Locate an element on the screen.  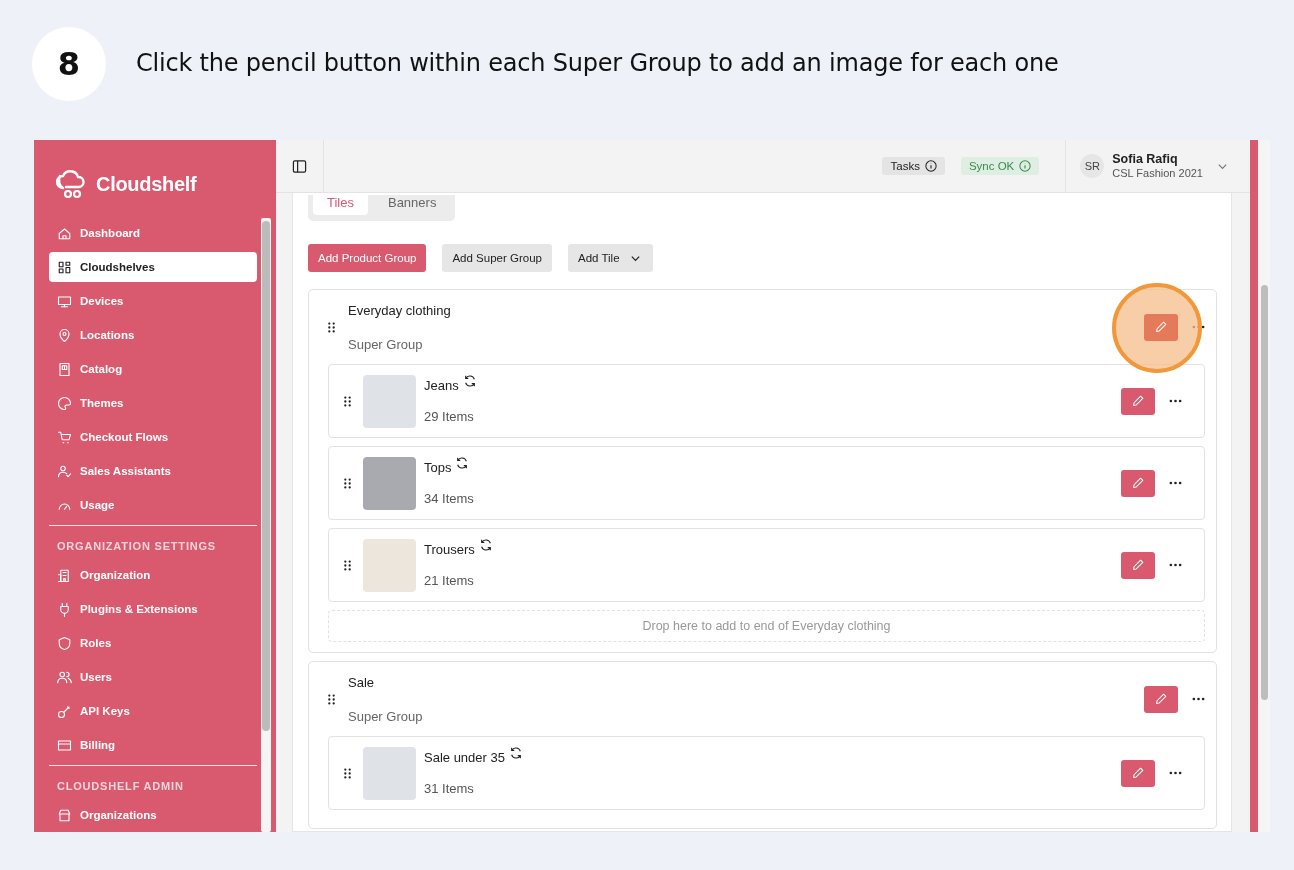
sidebar-item: API Keys is located at coordinates (153, 711).